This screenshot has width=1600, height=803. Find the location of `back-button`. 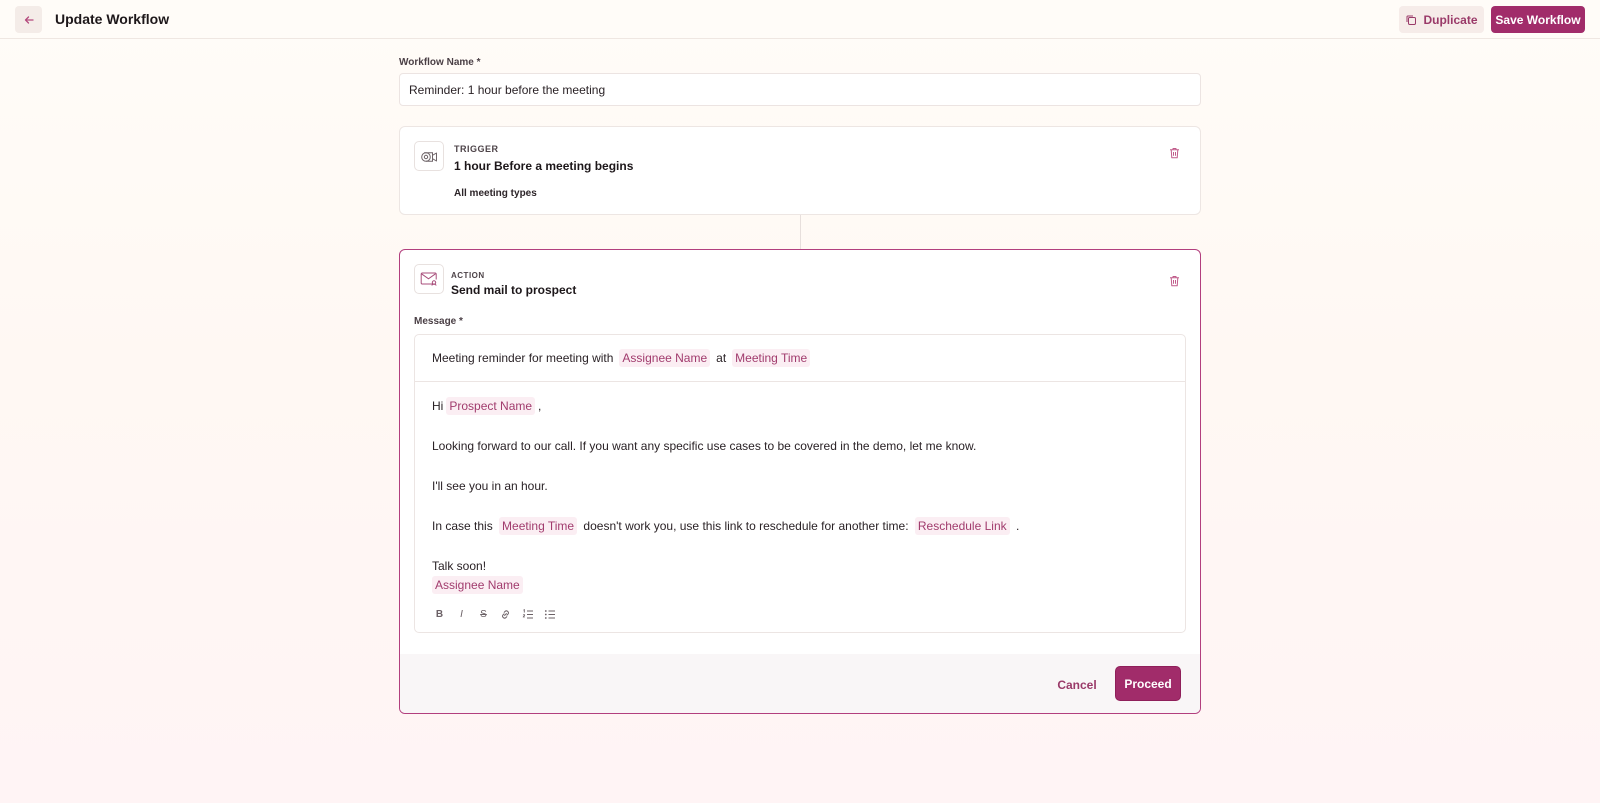

back-button is located at coordinates (28, 19).